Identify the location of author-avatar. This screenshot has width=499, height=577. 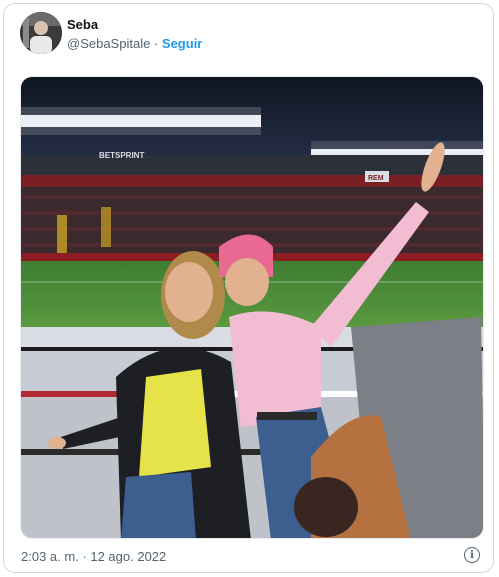
(41, 33).